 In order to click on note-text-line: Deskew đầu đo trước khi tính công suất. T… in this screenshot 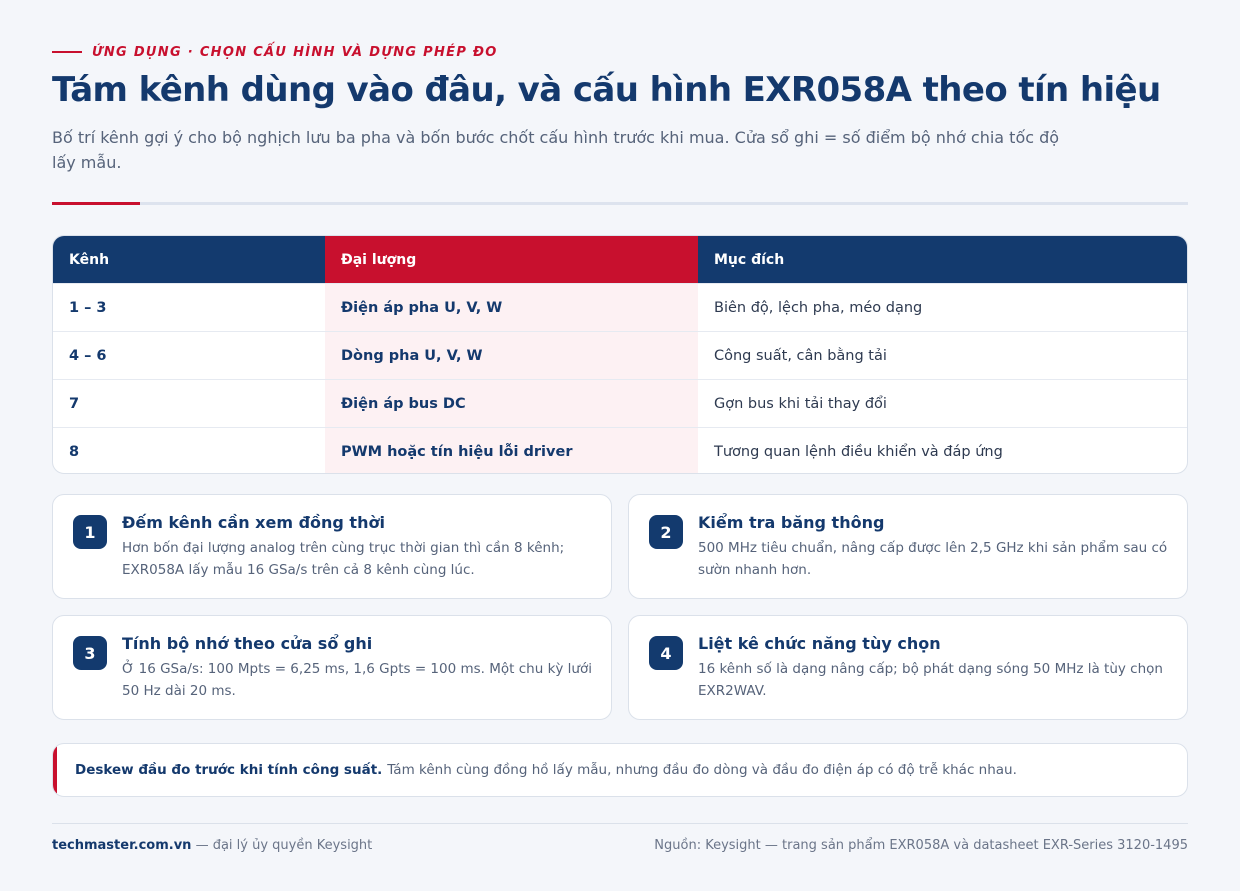, I will do `click(546, 770)`.